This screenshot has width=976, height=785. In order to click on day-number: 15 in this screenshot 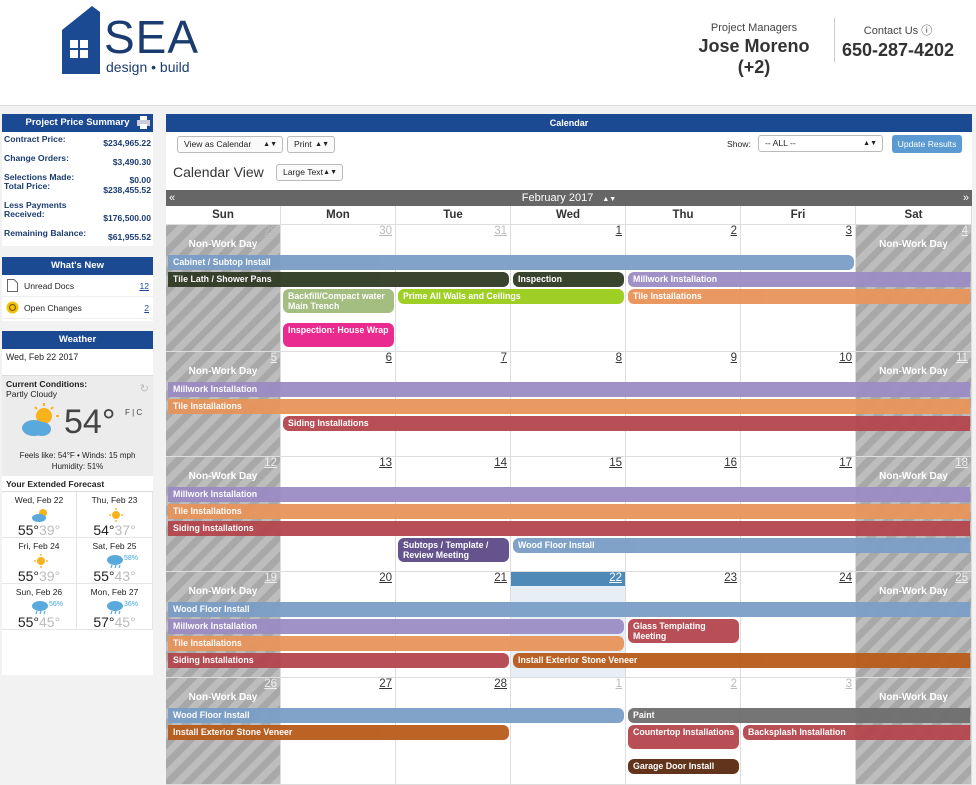, I will do `click(615, 463)`.